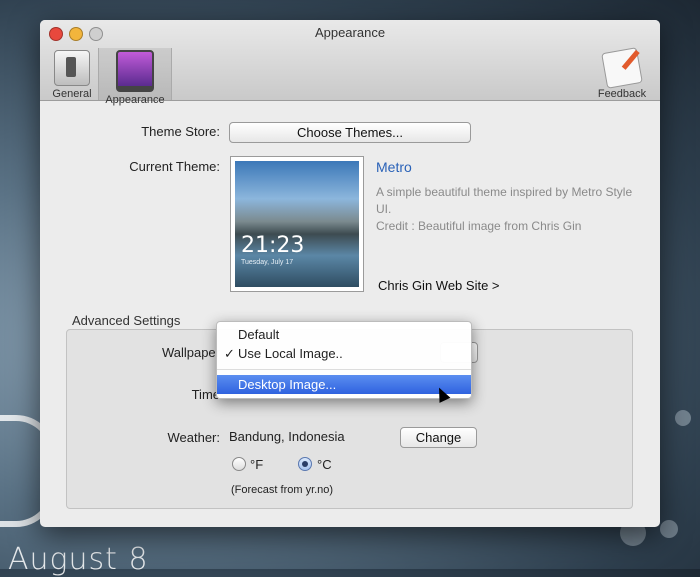 This screenshot has width=700, height=577. What do you see at coordinates (126, 320) in the screenshot?
I see `advanced-settings-title: Advanced Settings` at bounding box center [126, 320].